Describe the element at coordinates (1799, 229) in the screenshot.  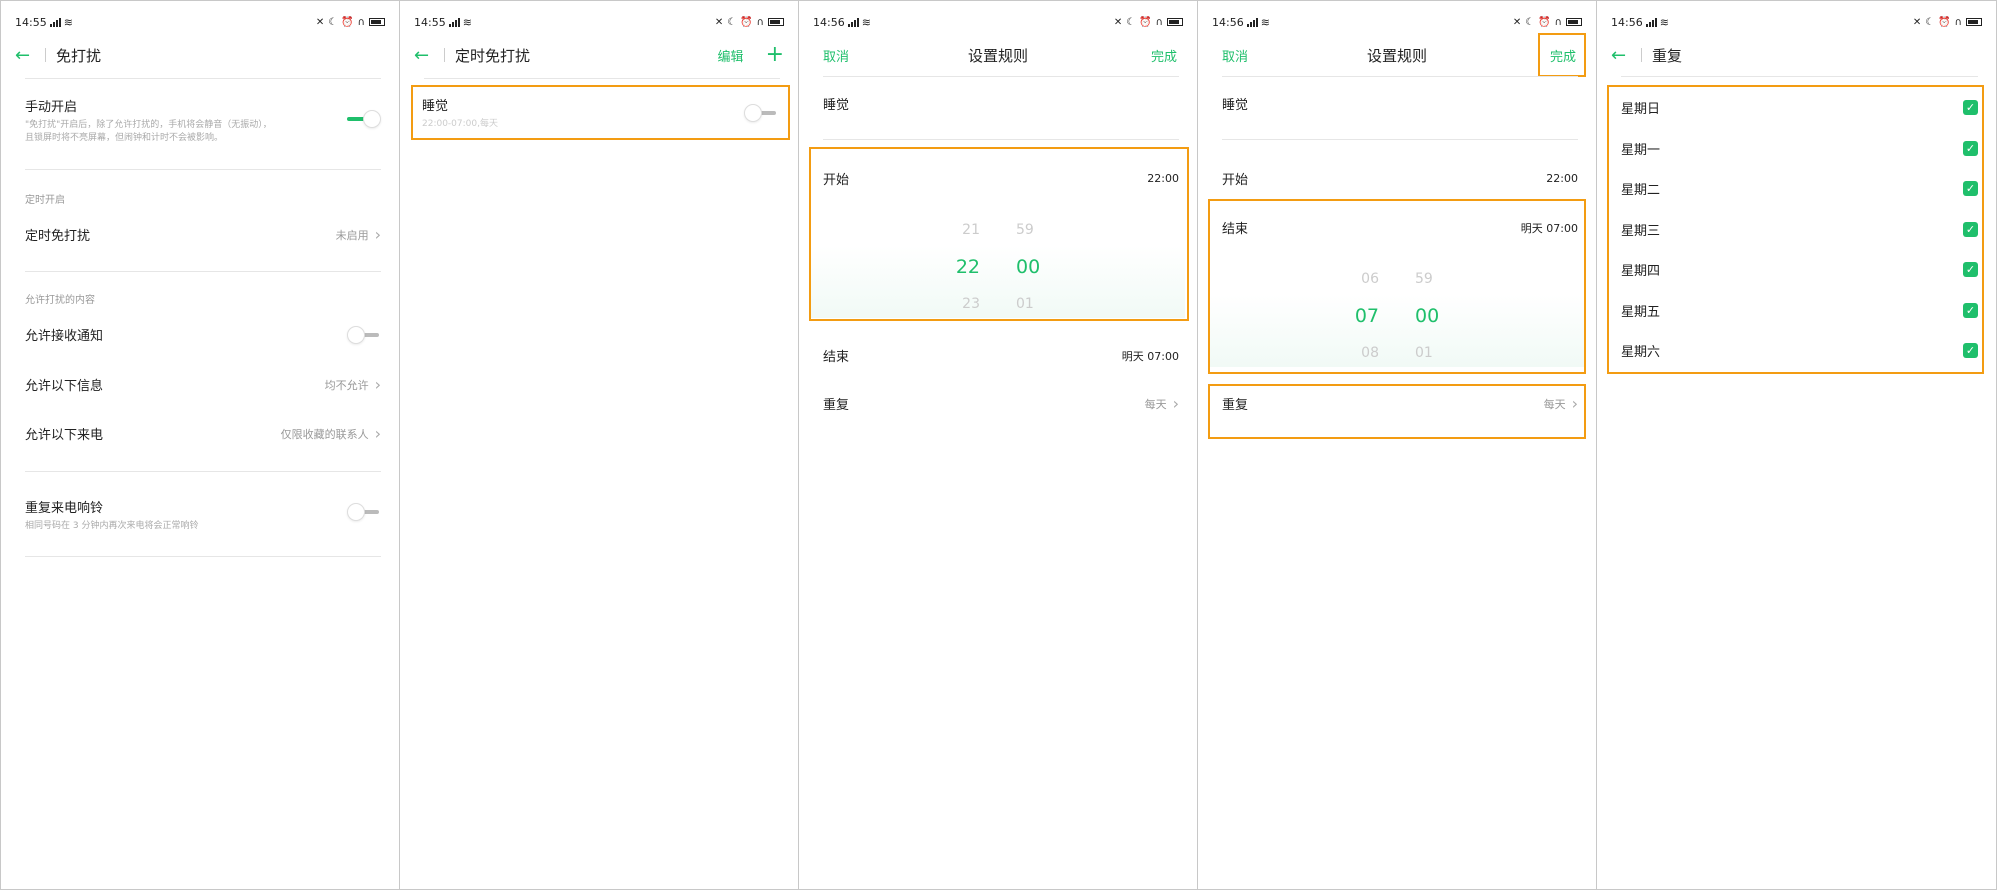
I see `day-row-wednesday: 星期三 ✓` at that location.